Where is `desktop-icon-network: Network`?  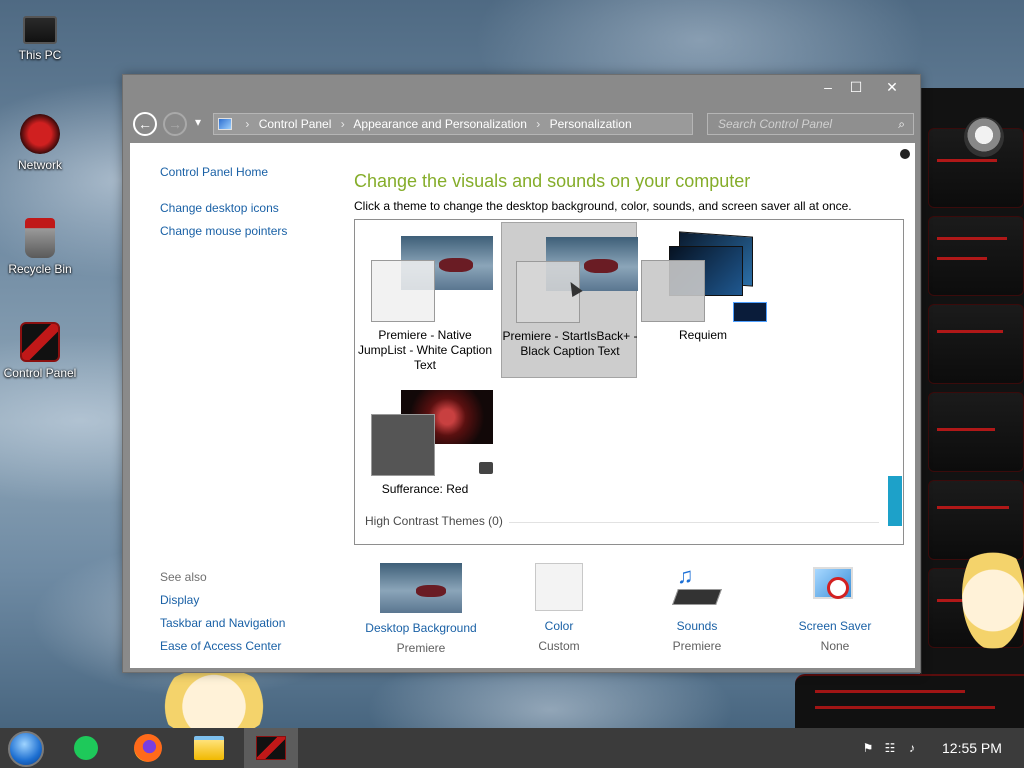
desktop-icon-network: Network is located at coordinates (40, 143).